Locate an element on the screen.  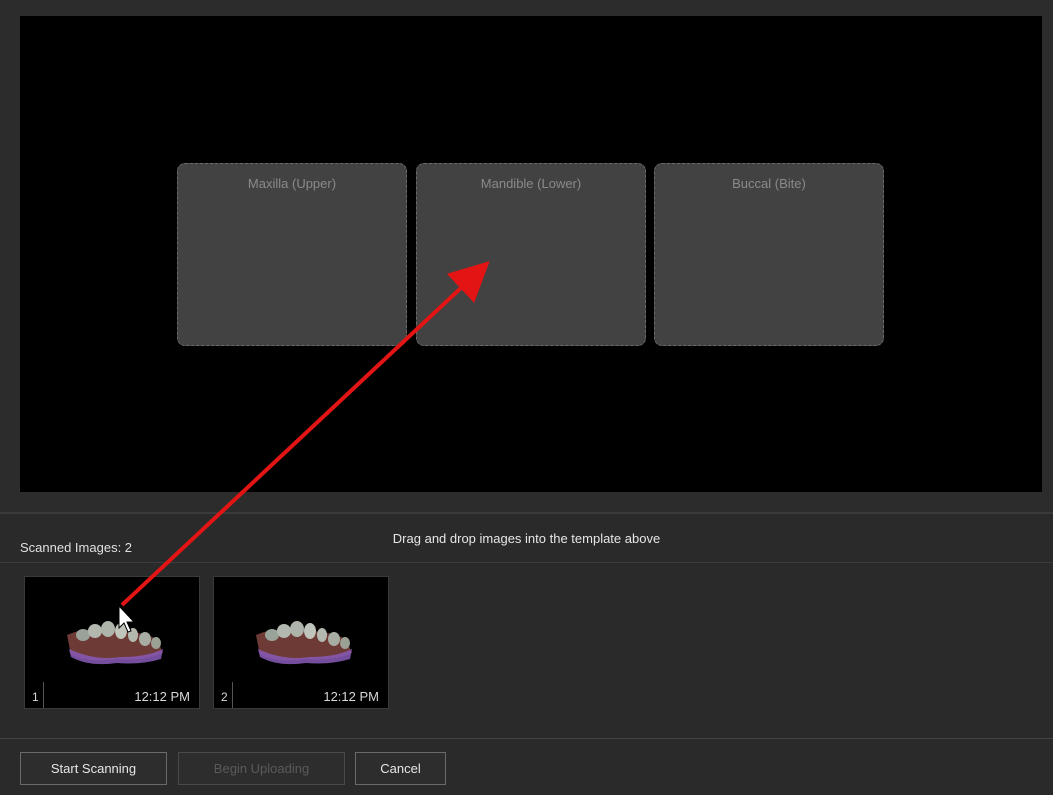
slot-label-buccal: Buccal (Bite) is located at coordinates (769, 183).